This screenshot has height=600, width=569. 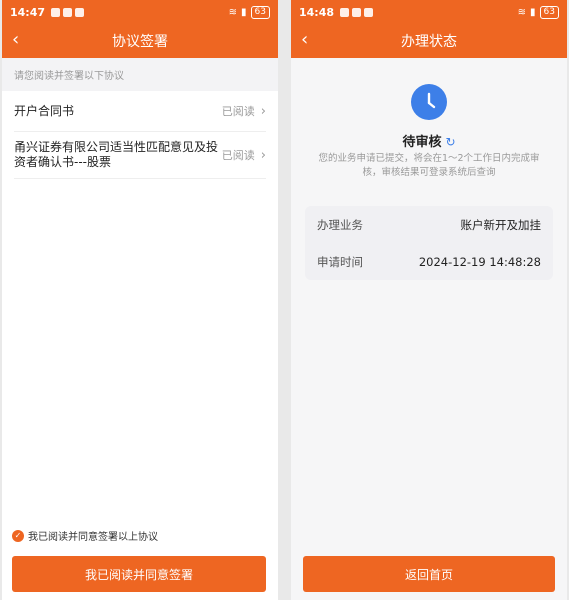 What do you see at coordinates (317, 12) in the screenshot?
I see `status-time: 14:48` at bounding box center [317, 12].